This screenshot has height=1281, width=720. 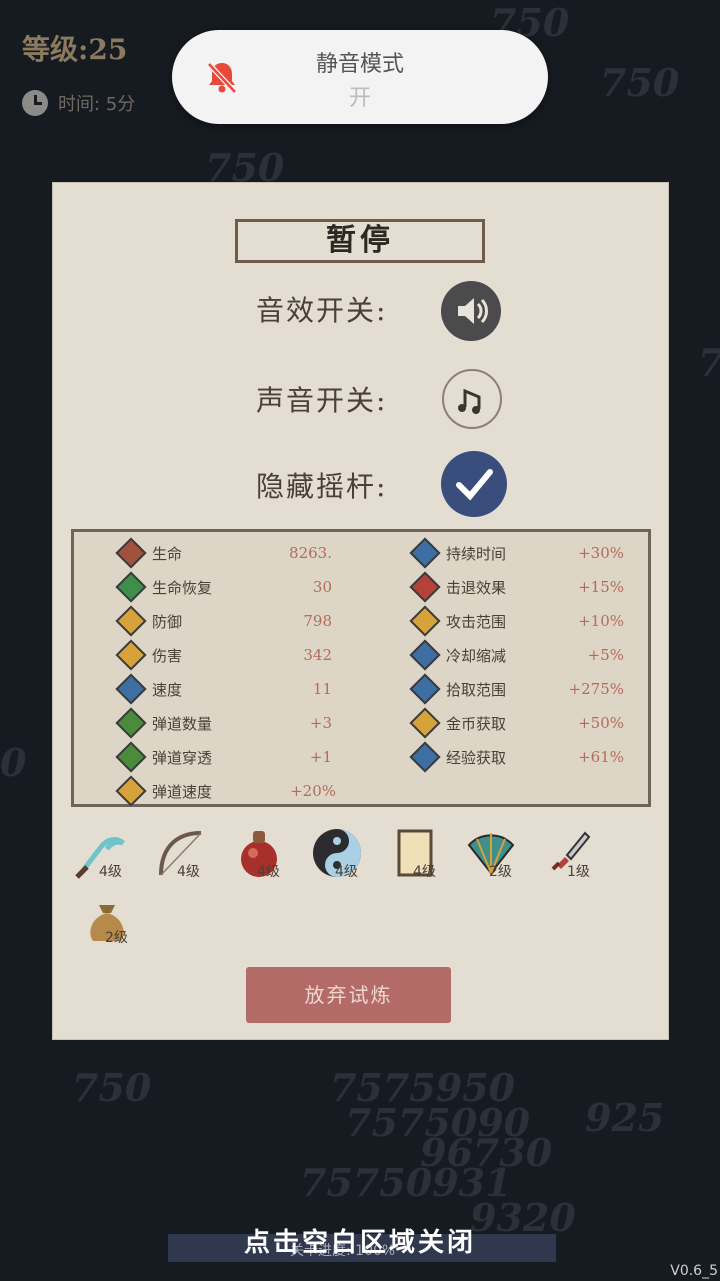 What do you see at coordinates (322, 400) in the screenshot?
I see `sound-toggle-label: 声音开关:` at bounding box center [322, 400].